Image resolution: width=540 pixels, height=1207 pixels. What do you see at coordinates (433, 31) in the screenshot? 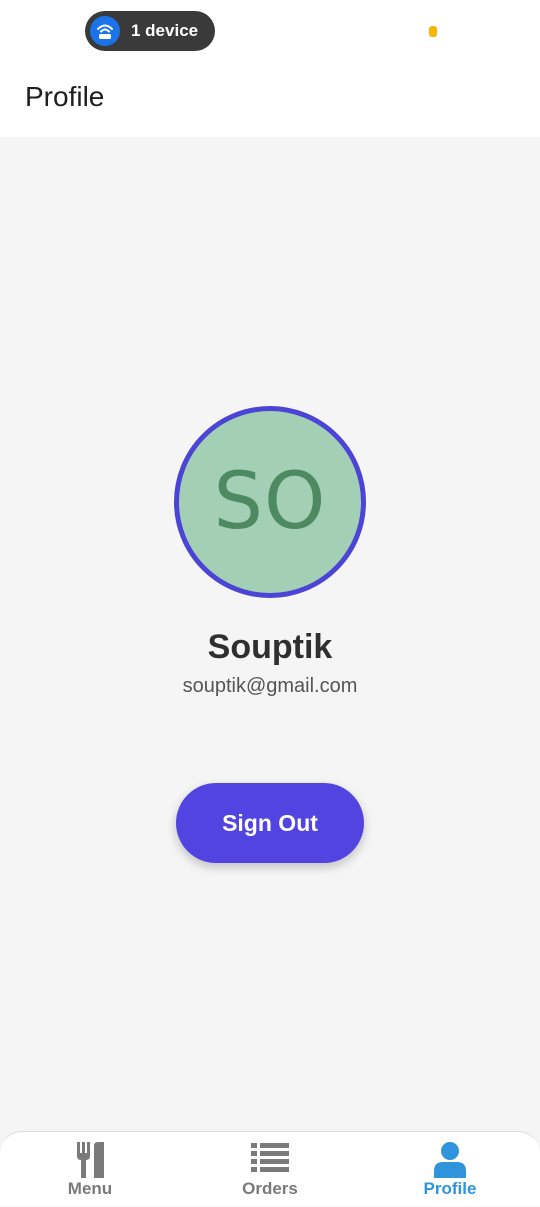
I see `privacy-indicator-dot` at bounding box center [433, 31].